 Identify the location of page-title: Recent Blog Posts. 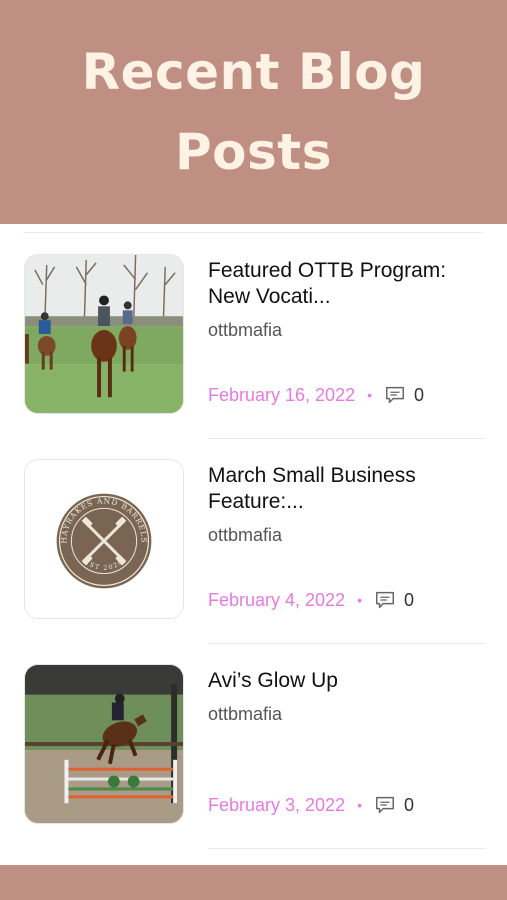
(253, 112).